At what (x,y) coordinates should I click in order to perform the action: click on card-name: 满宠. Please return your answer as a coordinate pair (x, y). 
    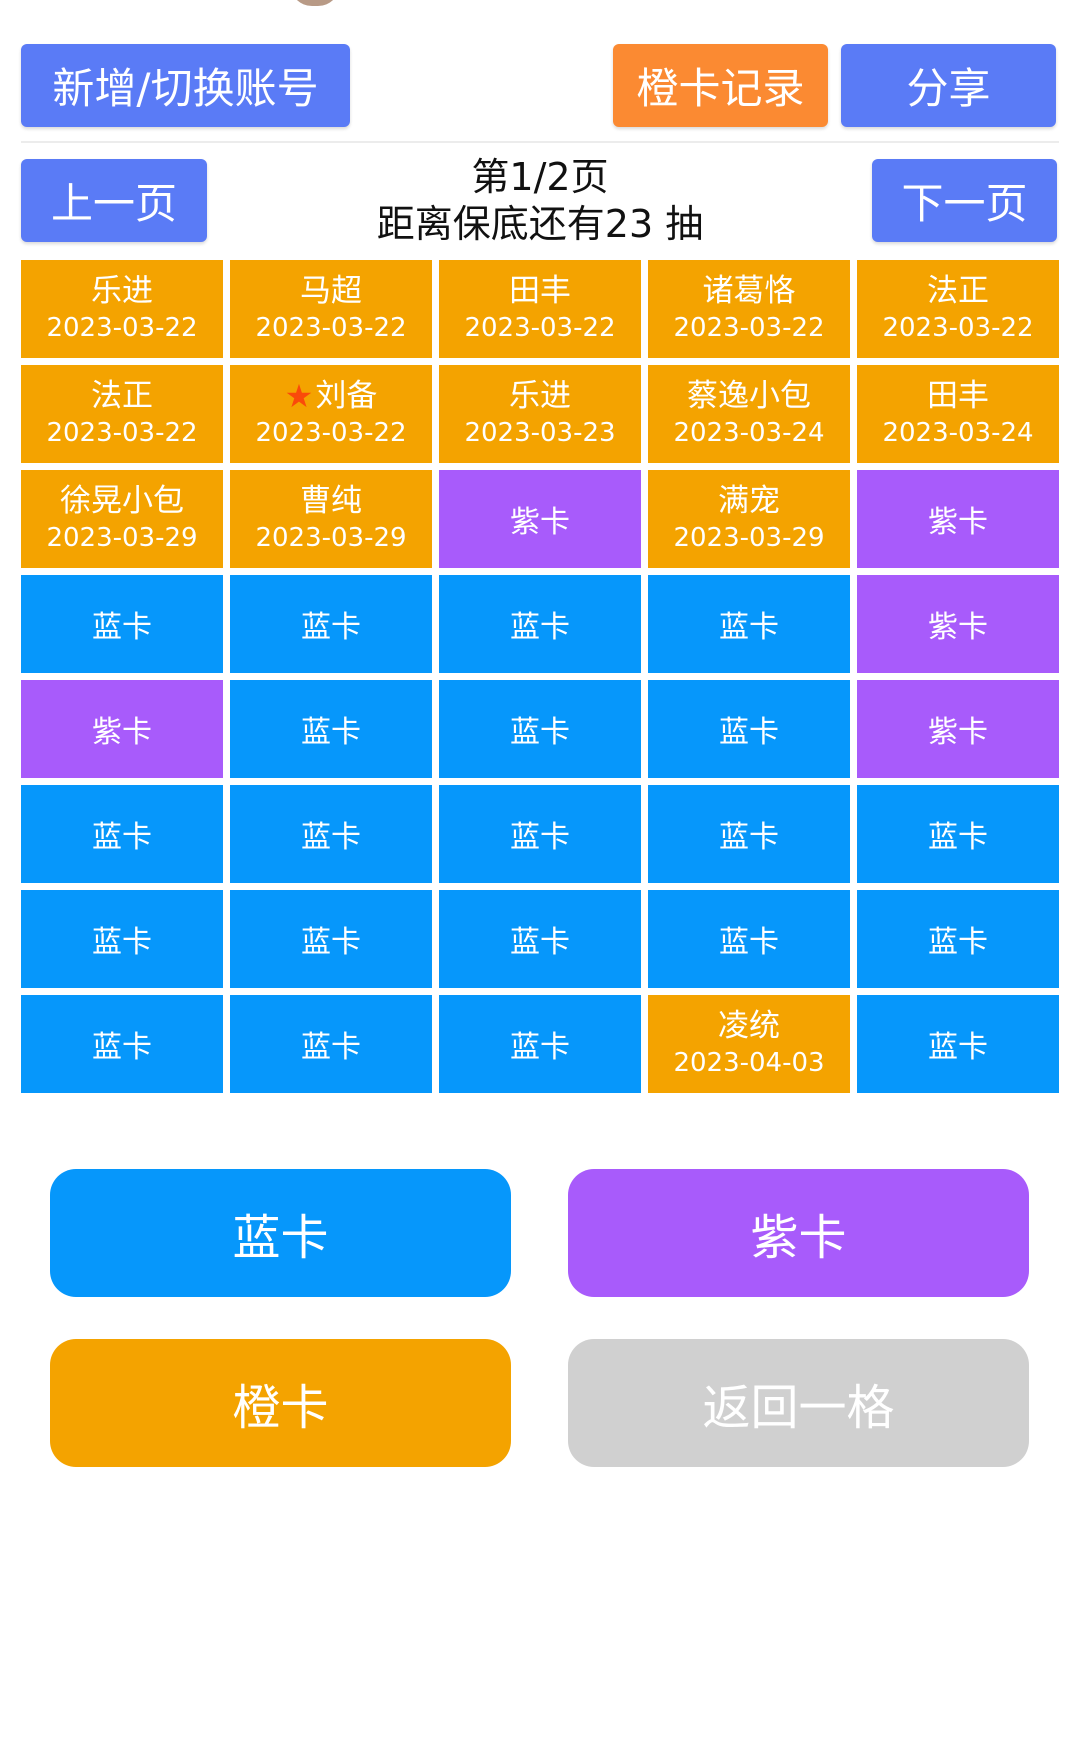
    Looking at the image, I should click on (749, 501).